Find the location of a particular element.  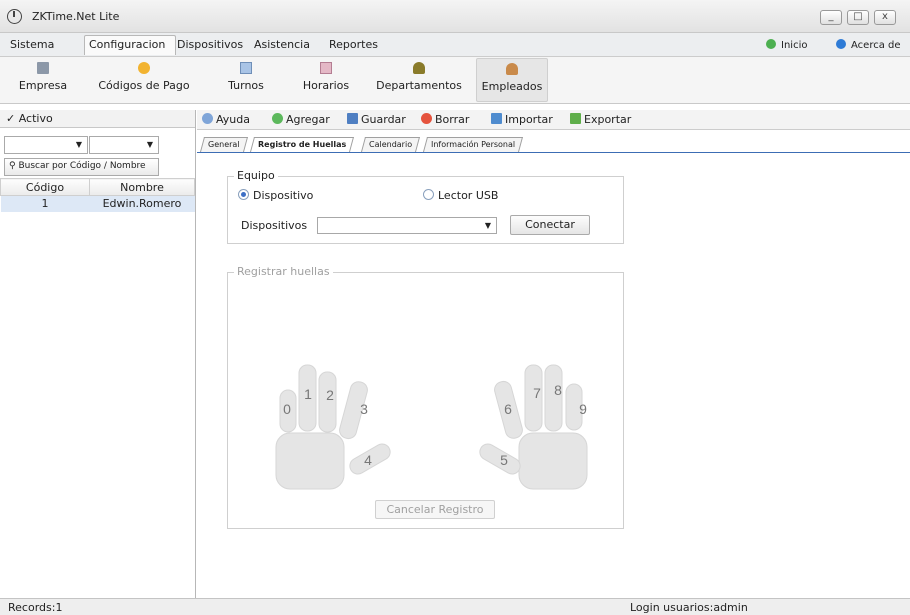

left-palm is located at coordinates (310, 461).